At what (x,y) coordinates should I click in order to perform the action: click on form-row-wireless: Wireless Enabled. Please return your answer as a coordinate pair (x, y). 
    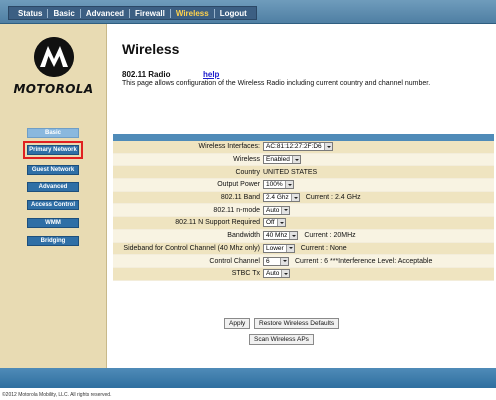
    Looking at the image, I should click on (303, 160).